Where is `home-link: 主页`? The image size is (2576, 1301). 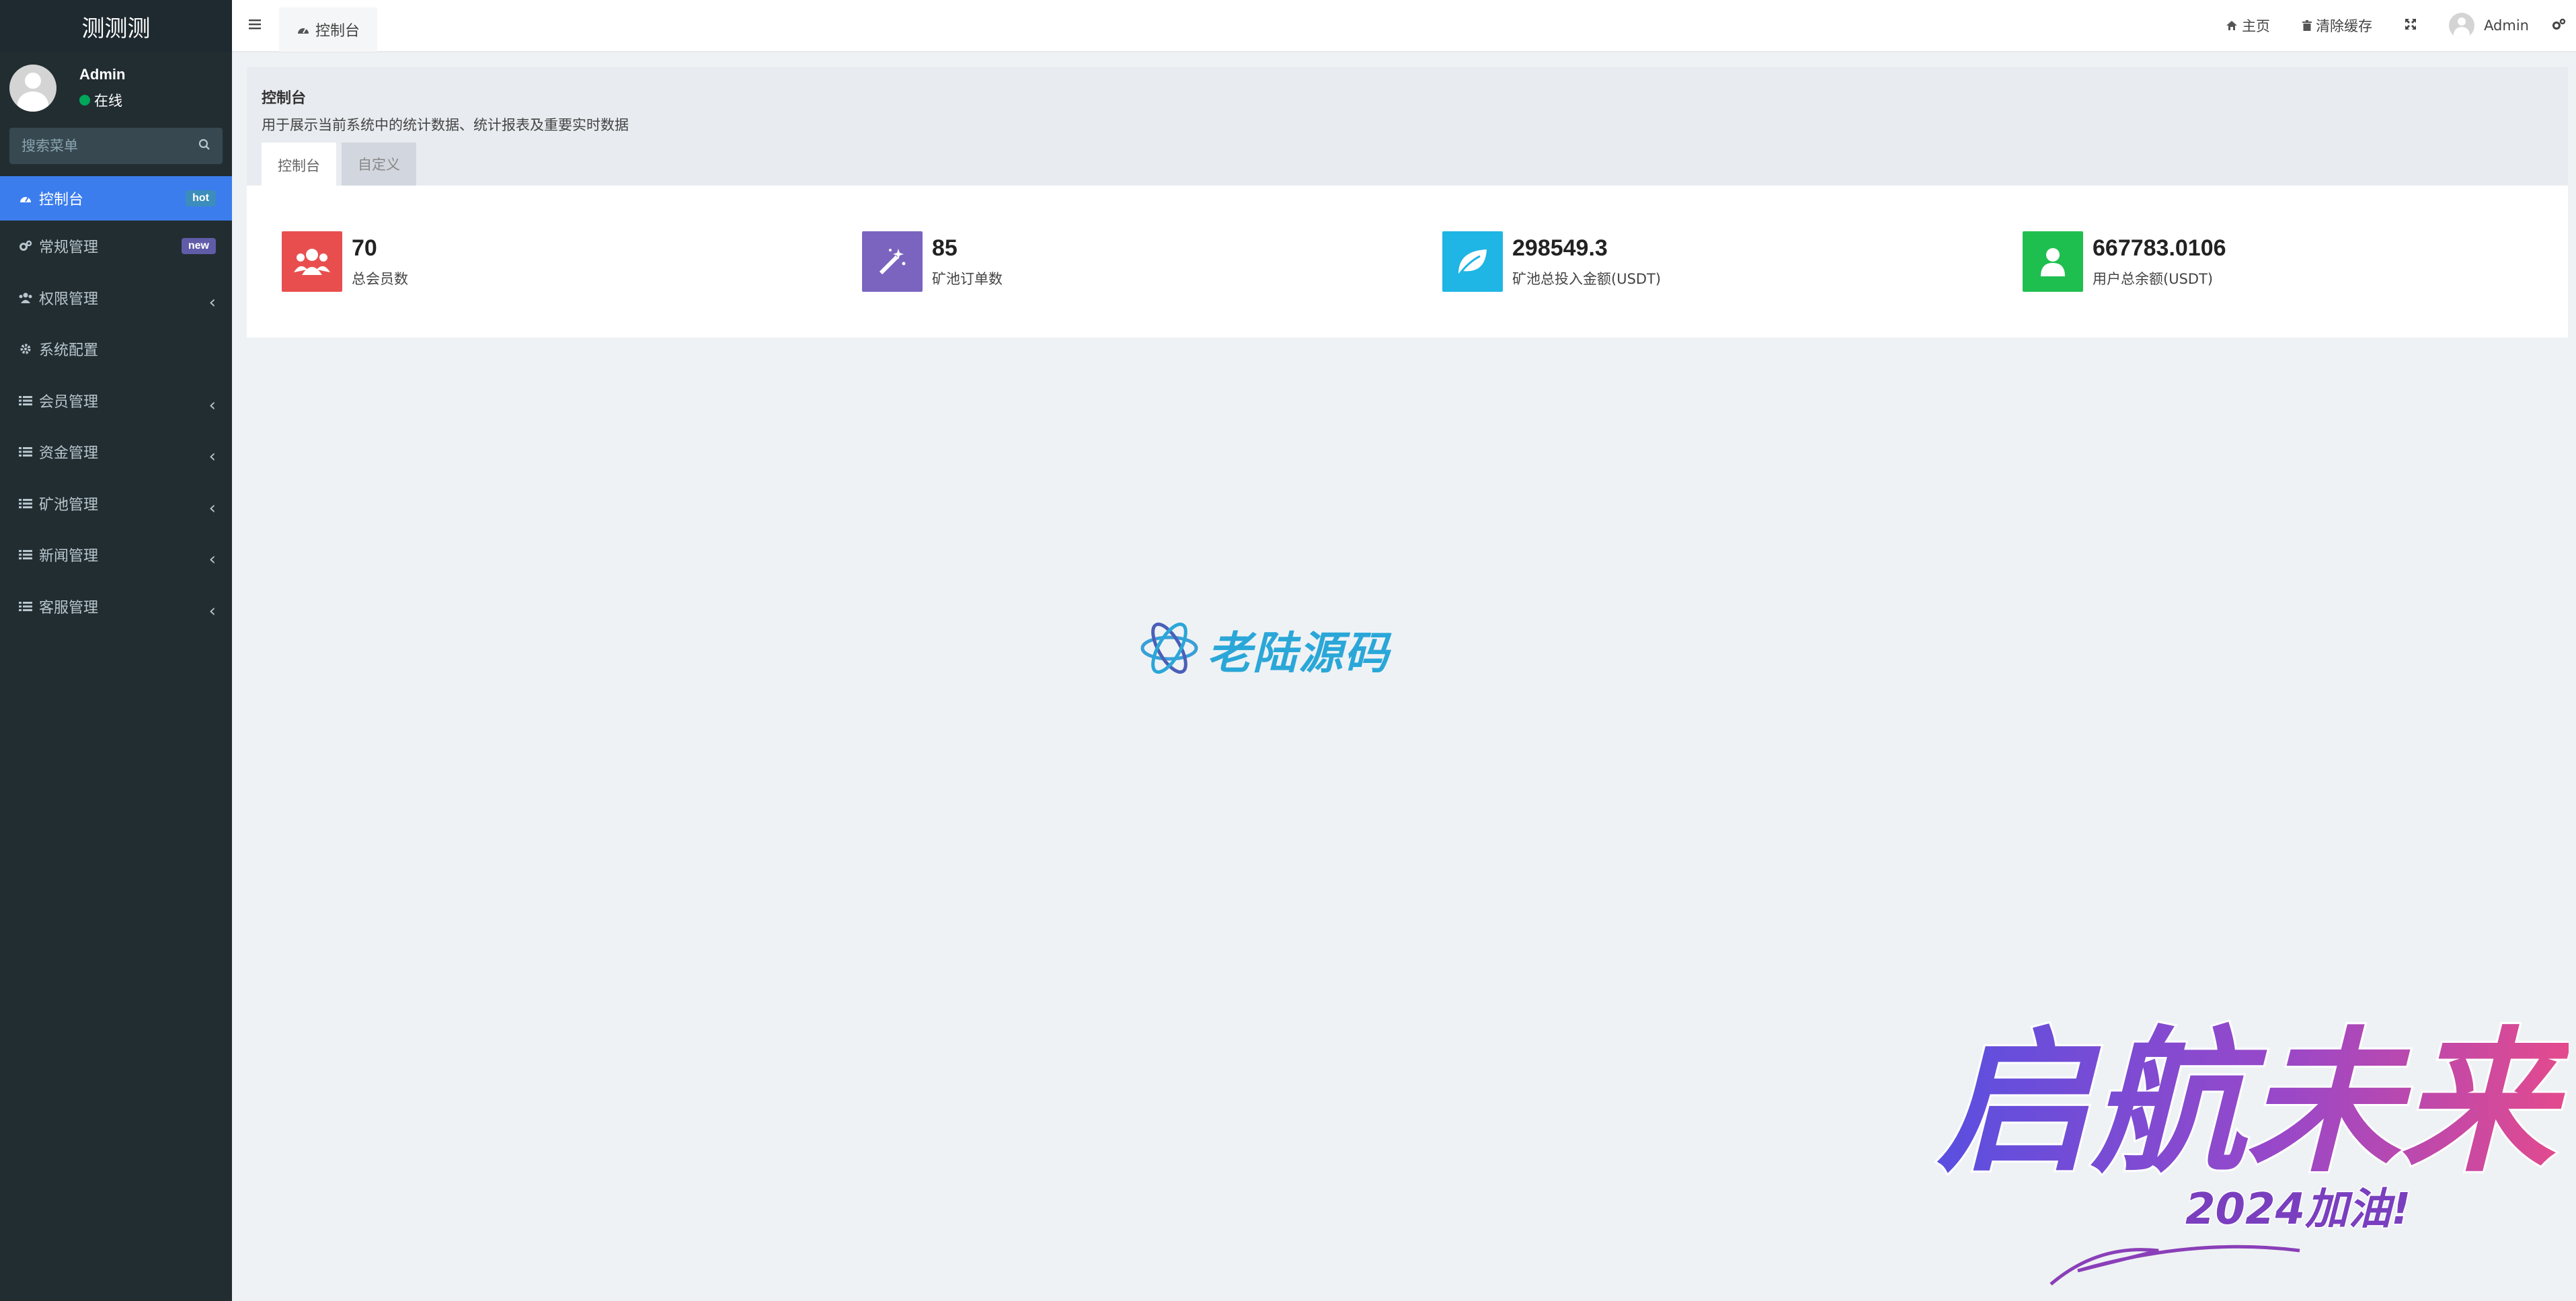
home-link: 主页 is located at coordinates (2248, 26).